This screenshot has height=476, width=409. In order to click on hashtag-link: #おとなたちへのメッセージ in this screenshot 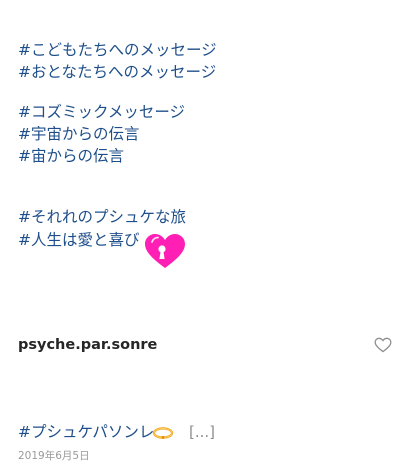, I will do `click(117, 72)`.